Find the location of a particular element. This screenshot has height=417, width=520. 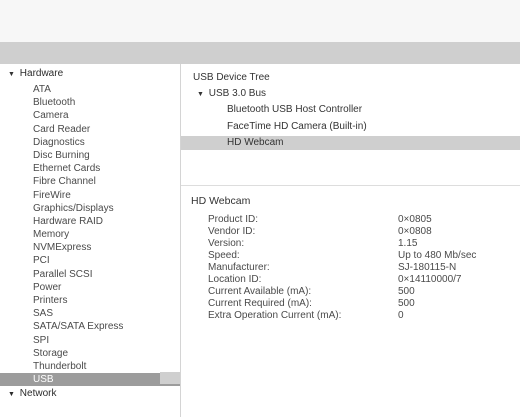

property-key: Extra Operation Current (mA): is located at coordinates (275, 315).